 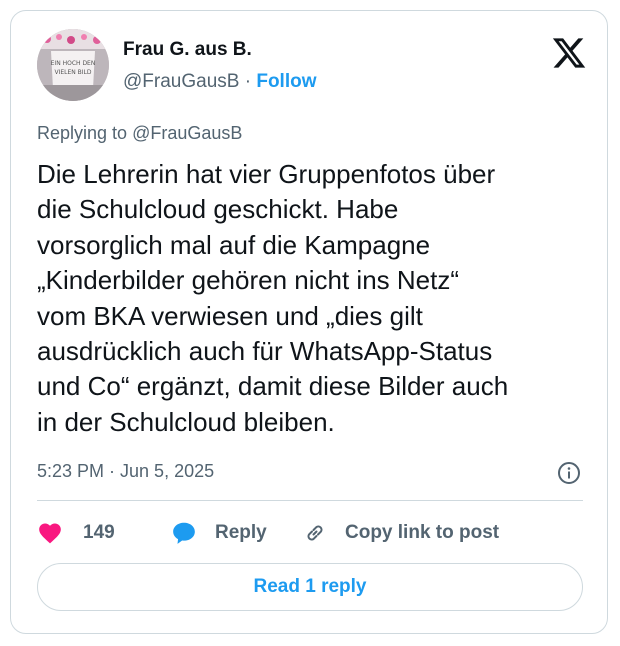 What do you see at coordinates (50, 533) in the screenshot?
I see `heart-icon` at bounding box center [50, 533].